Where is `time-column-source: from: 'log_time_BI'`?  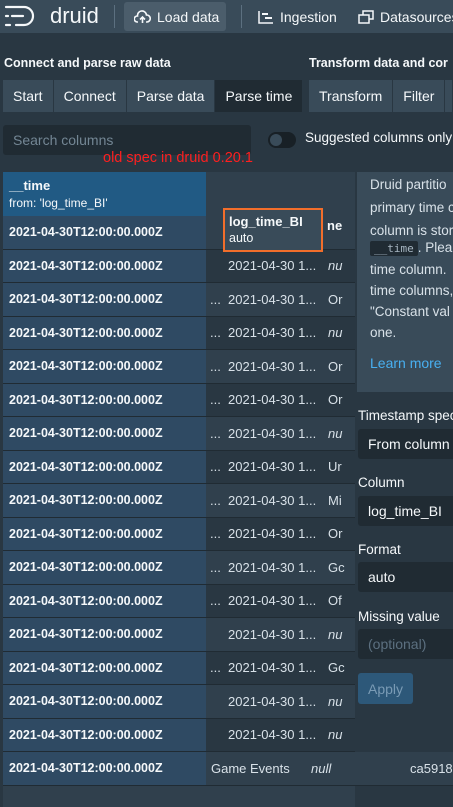 time-column-source: from: 'log_time_BI' is located at coordinates (58, 203).